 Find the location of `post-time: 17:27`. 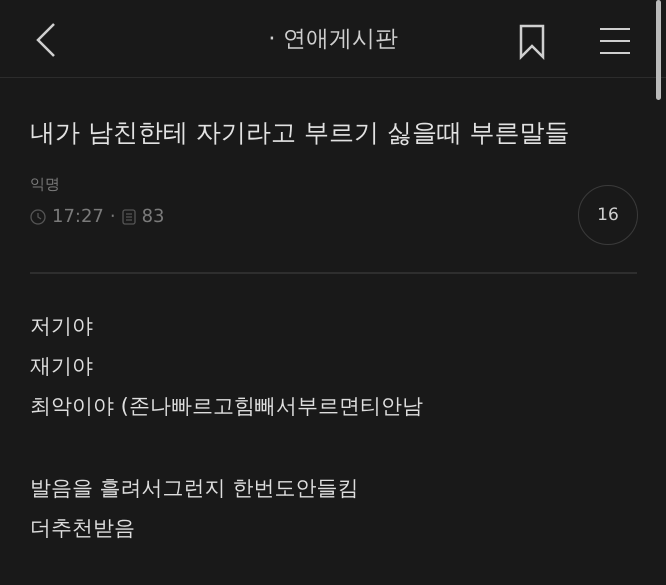

post-time: 17:27 is located at coordinates (78, 216).